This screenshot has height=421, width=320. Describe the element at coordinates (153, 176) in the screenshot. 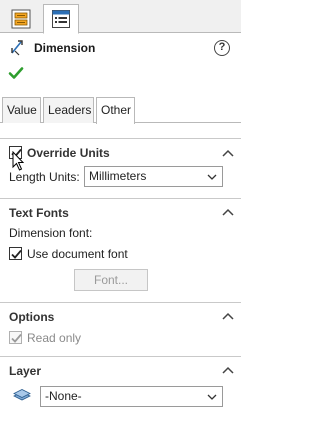

I see `length-units-select: Millimeters` at that location.